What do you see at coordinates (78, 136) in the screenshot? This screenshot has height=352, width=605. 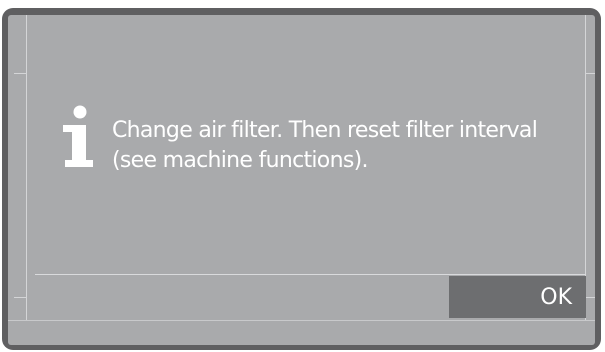 I see `info-icon` at bounding box center [78, 136].